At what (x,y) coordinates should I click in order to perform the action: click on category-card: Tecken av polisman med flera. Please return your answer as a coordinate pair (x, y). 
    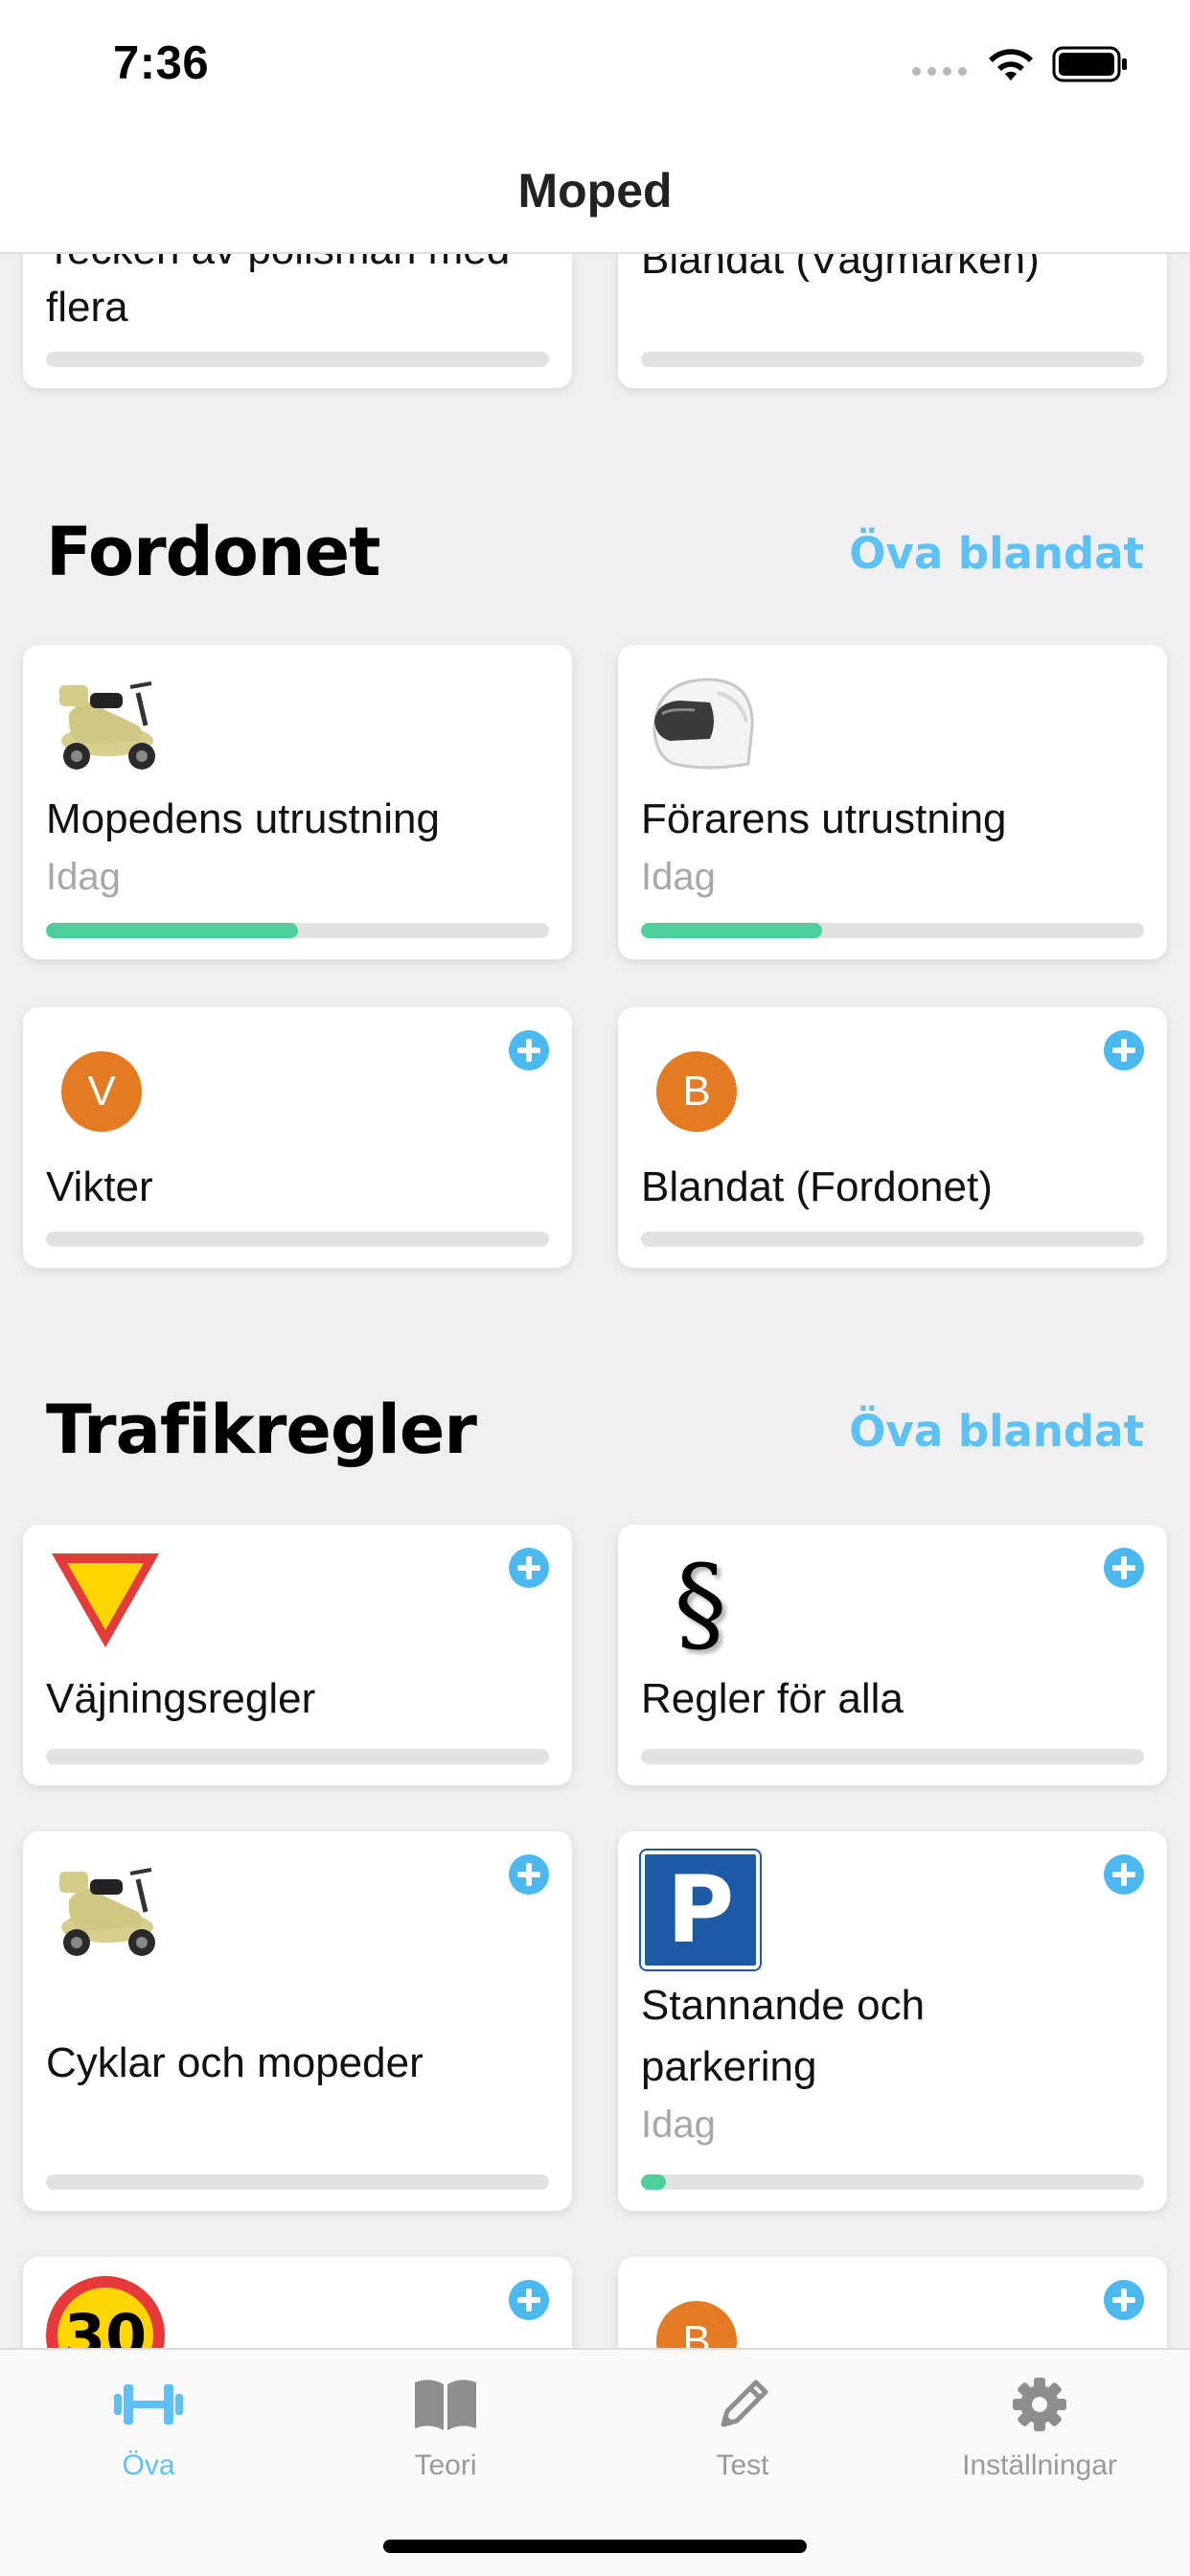
    Looking at the image, I should click on (297, 321).